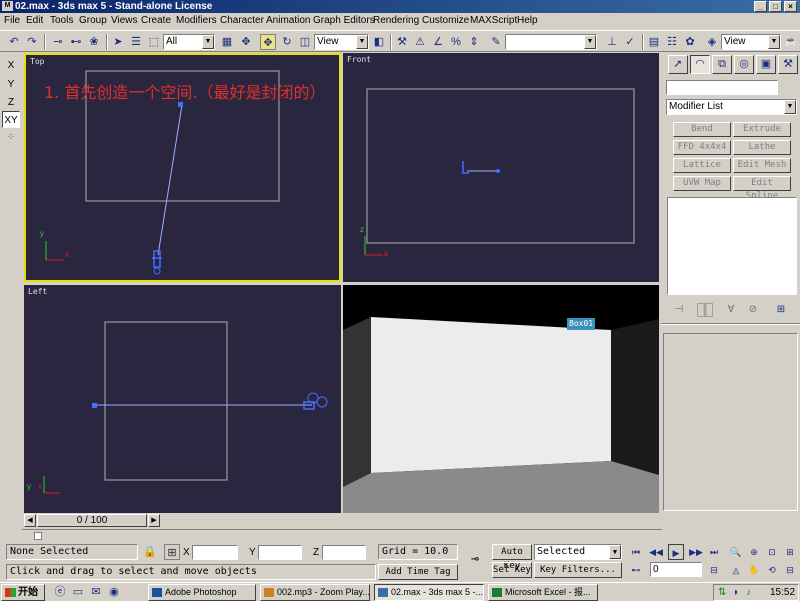 This screenshot has width=800, height=601. Describe the element at coordinates (714, 552) in the screenshot. I see `go-to-end-icon: ⏭` at that location.